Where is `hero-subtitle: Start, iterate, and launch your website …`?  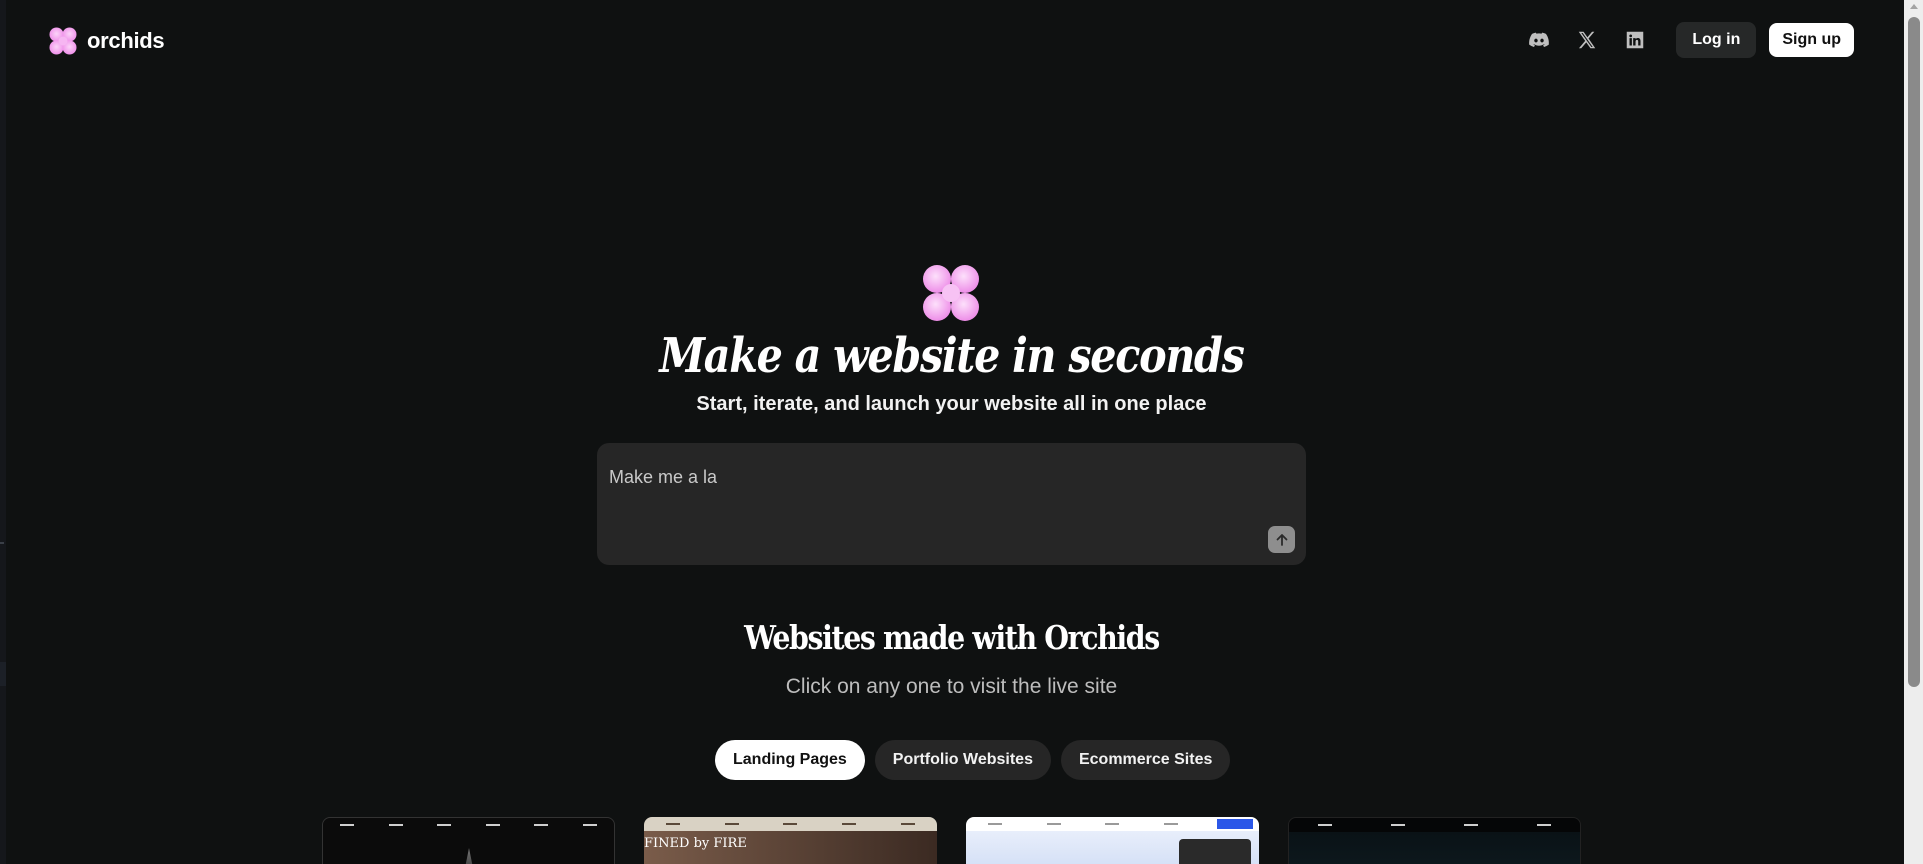
hero-subtitle: Start, iterate, and launch your website … is located at coordinates (951, 404).